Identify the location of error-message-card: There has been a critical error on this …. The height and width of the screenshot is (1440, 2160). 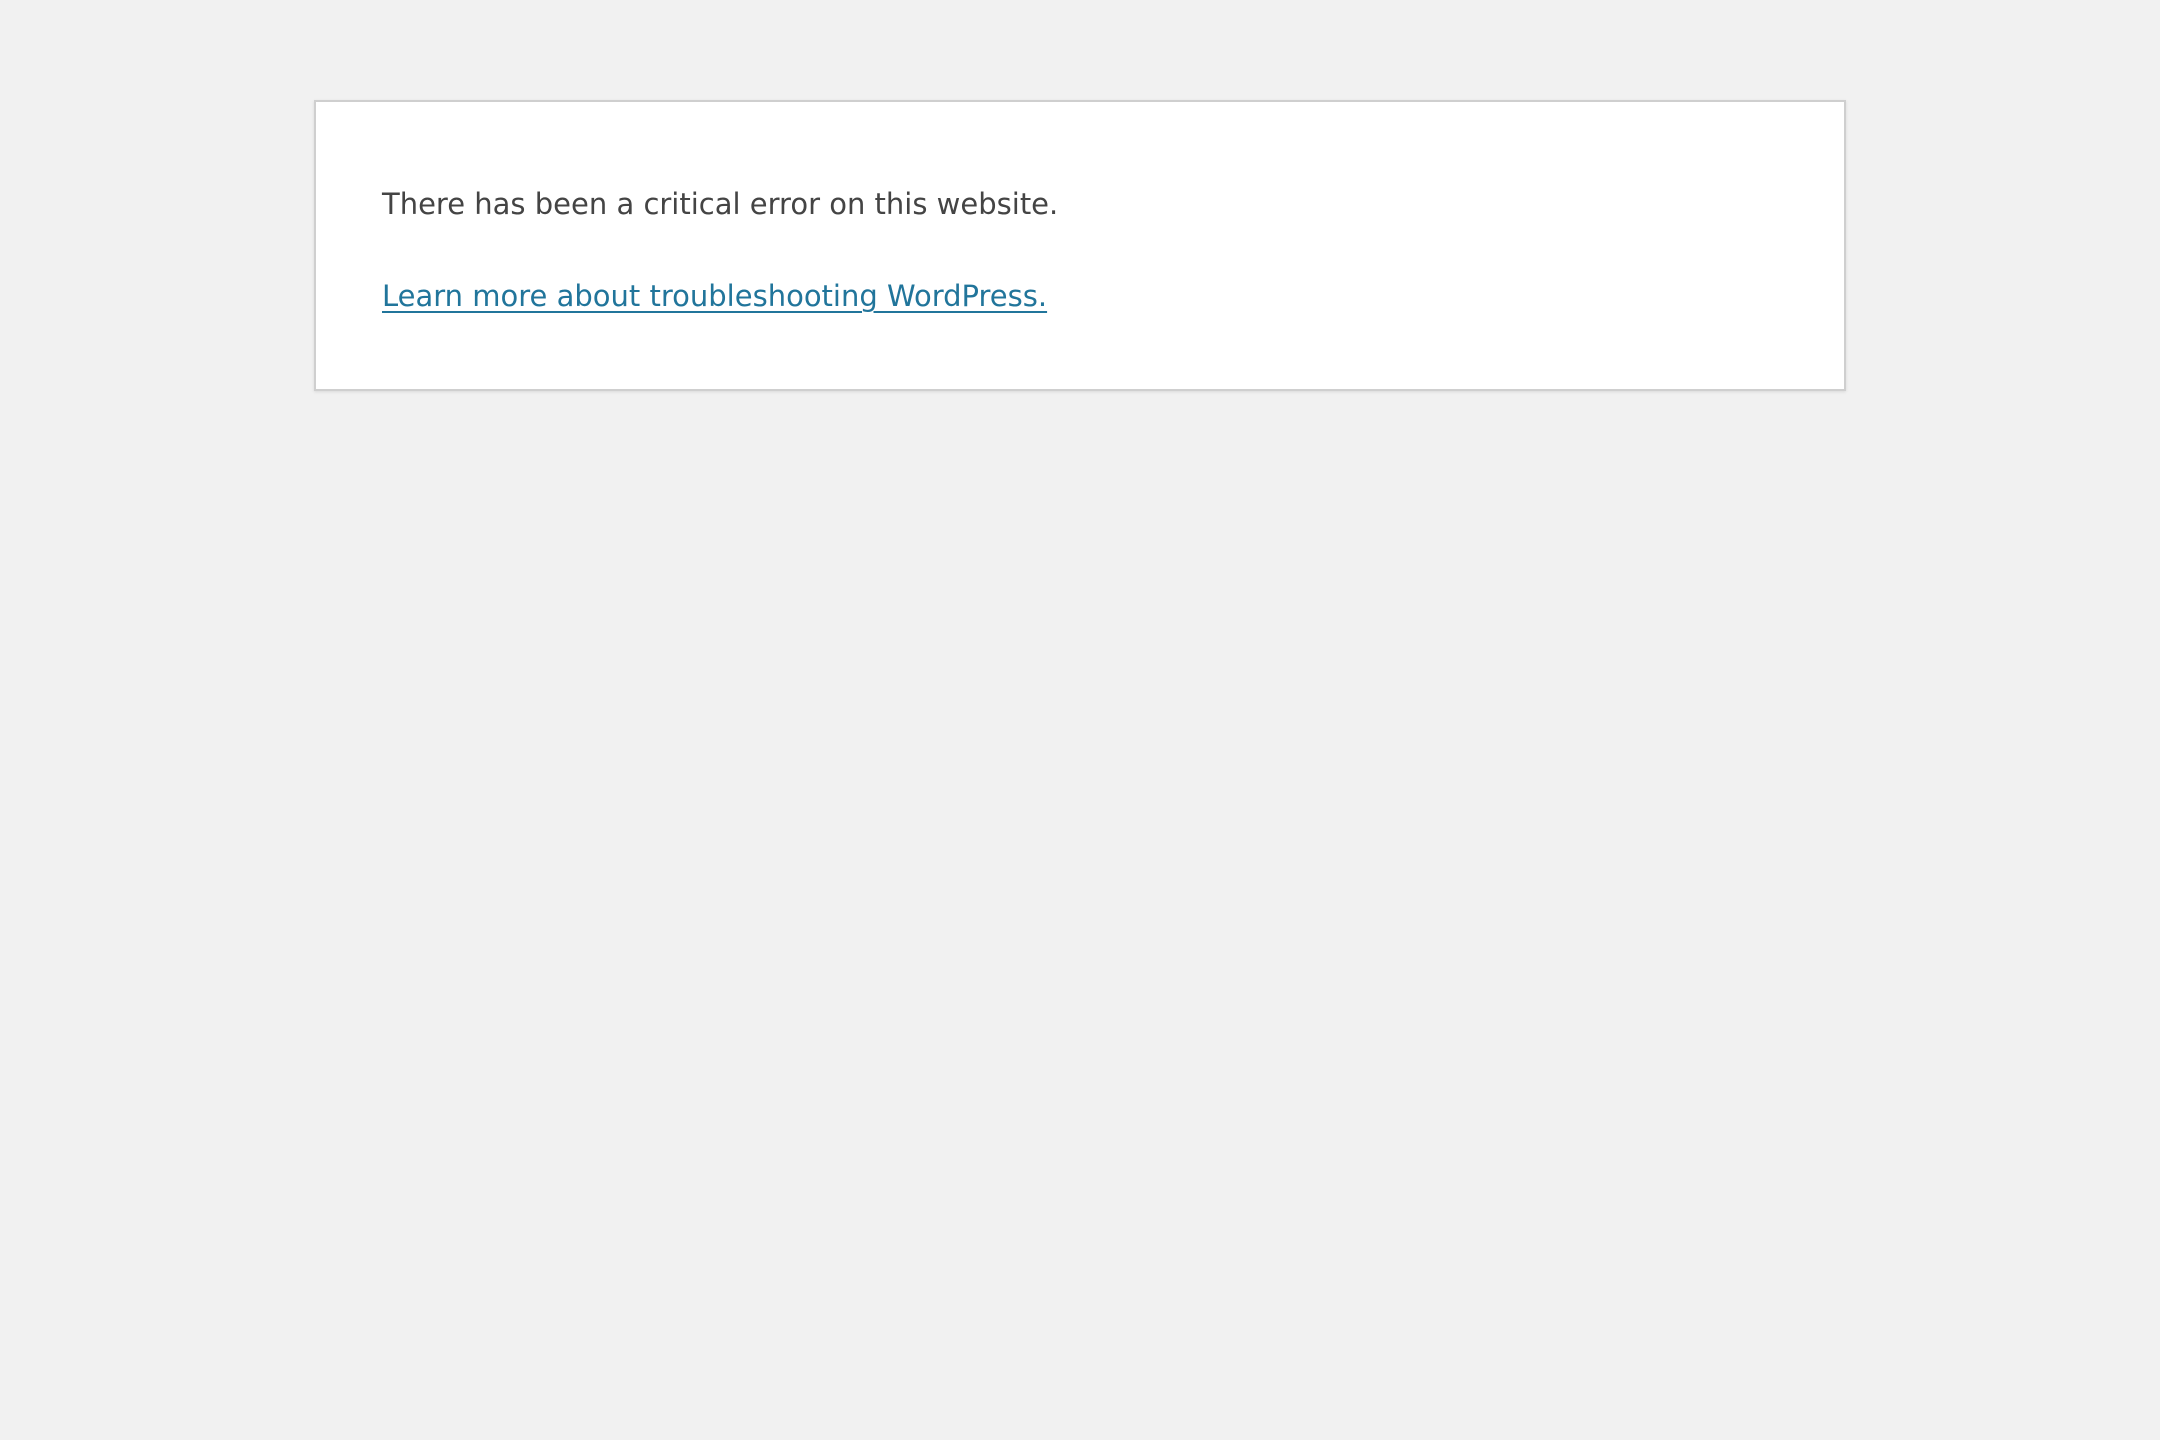
(1080, 245).